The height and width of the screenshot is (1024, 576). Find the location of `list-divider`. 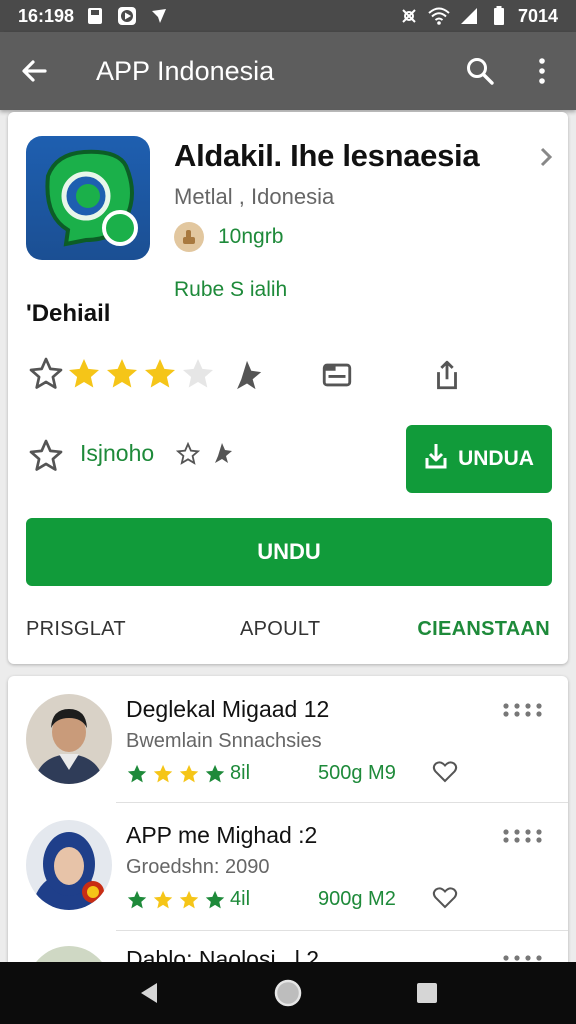

list-divider is located at coordinates (342, 930).